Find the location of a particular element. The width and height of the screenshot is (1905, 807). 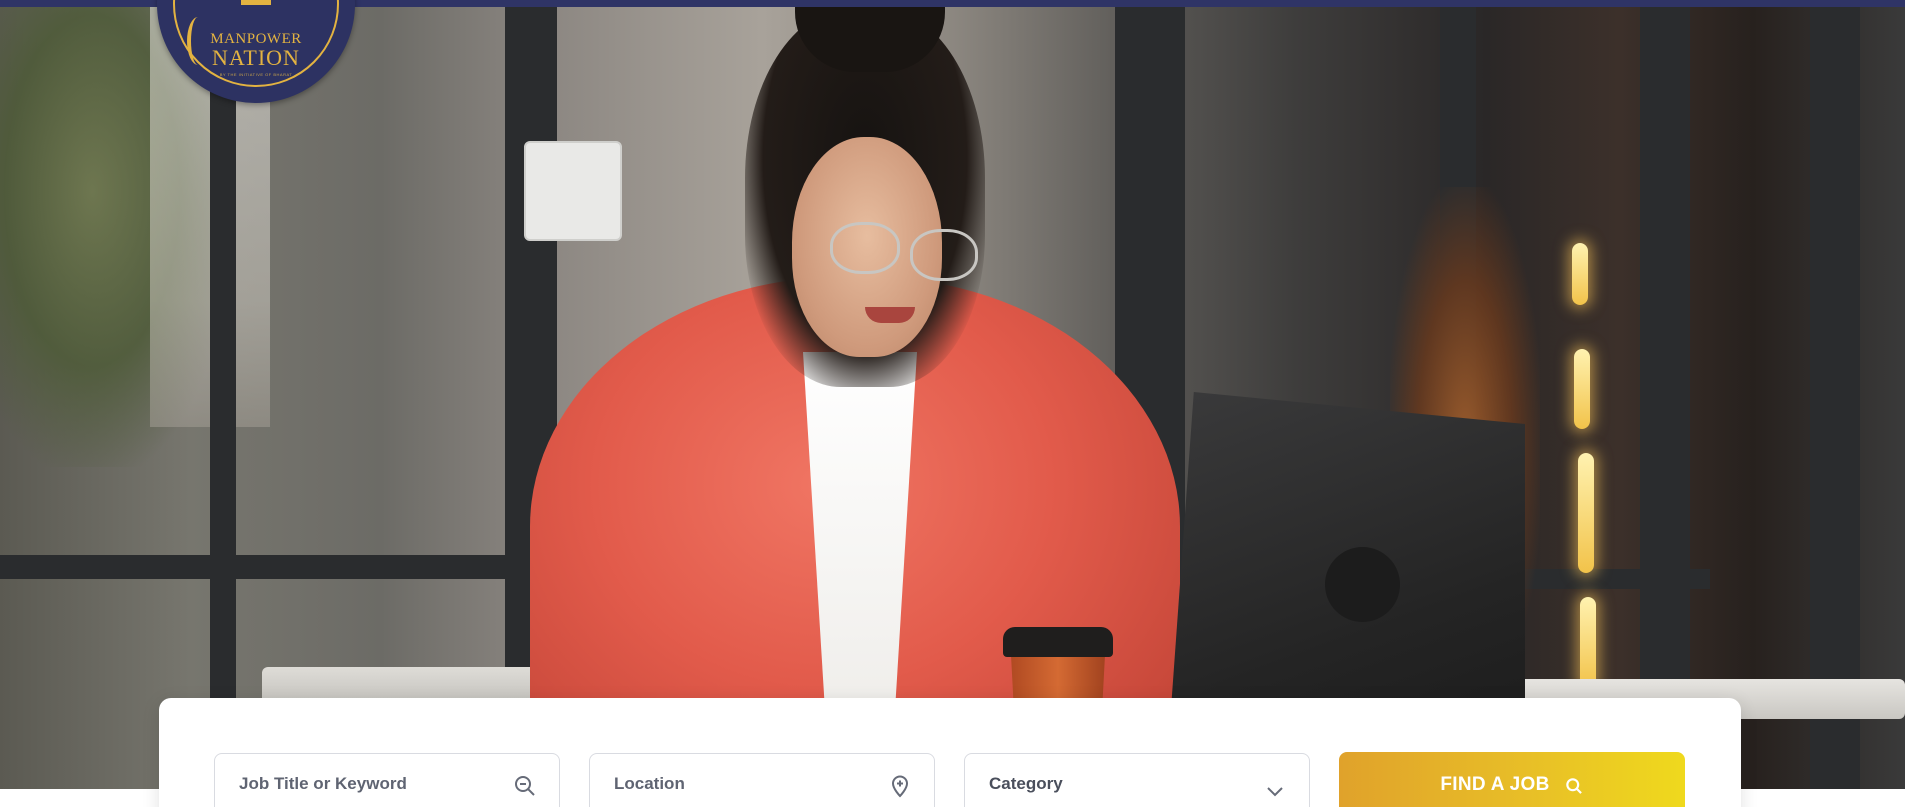

keyword-field is located at coordinates (387, 780).